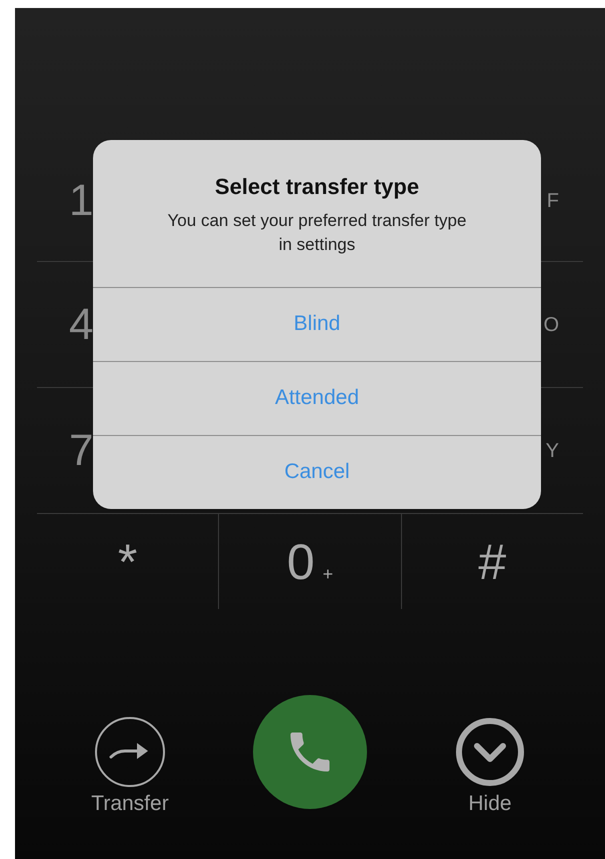 The height and width of the screenshot is (859, 605). I want to click on arrow-circle-icon, so click(130, 752).